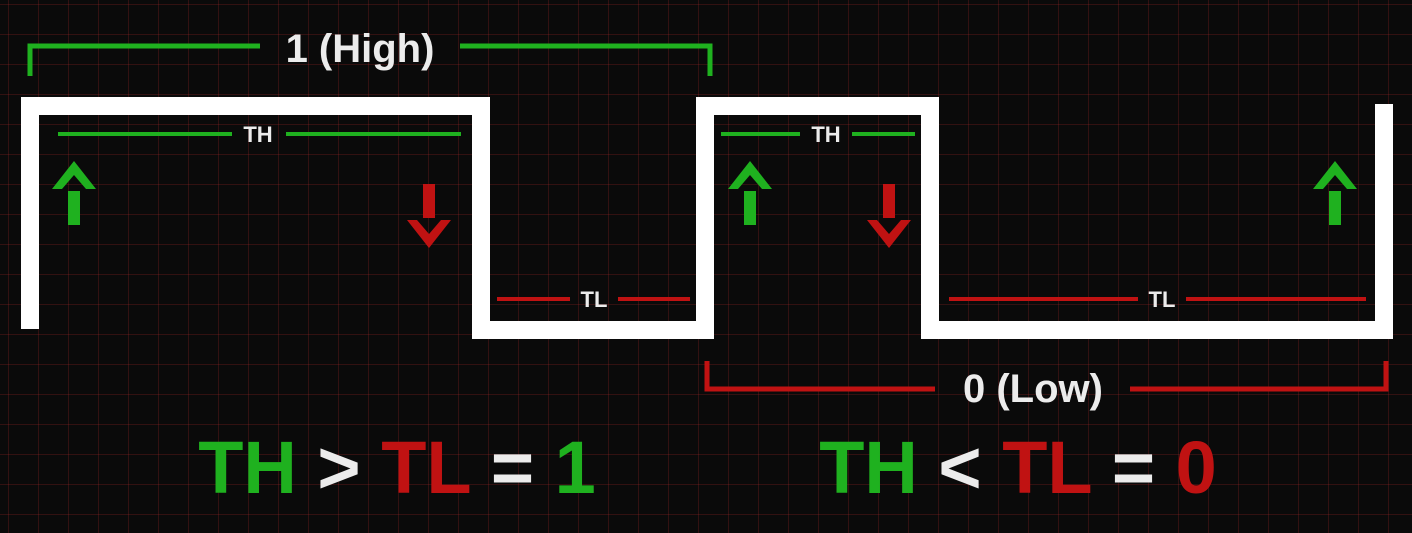  What do you see at coordinates (360, 49) in the screenshot?
I see `high-bit-label: 1 (High)` at bounding box center [360, 49].